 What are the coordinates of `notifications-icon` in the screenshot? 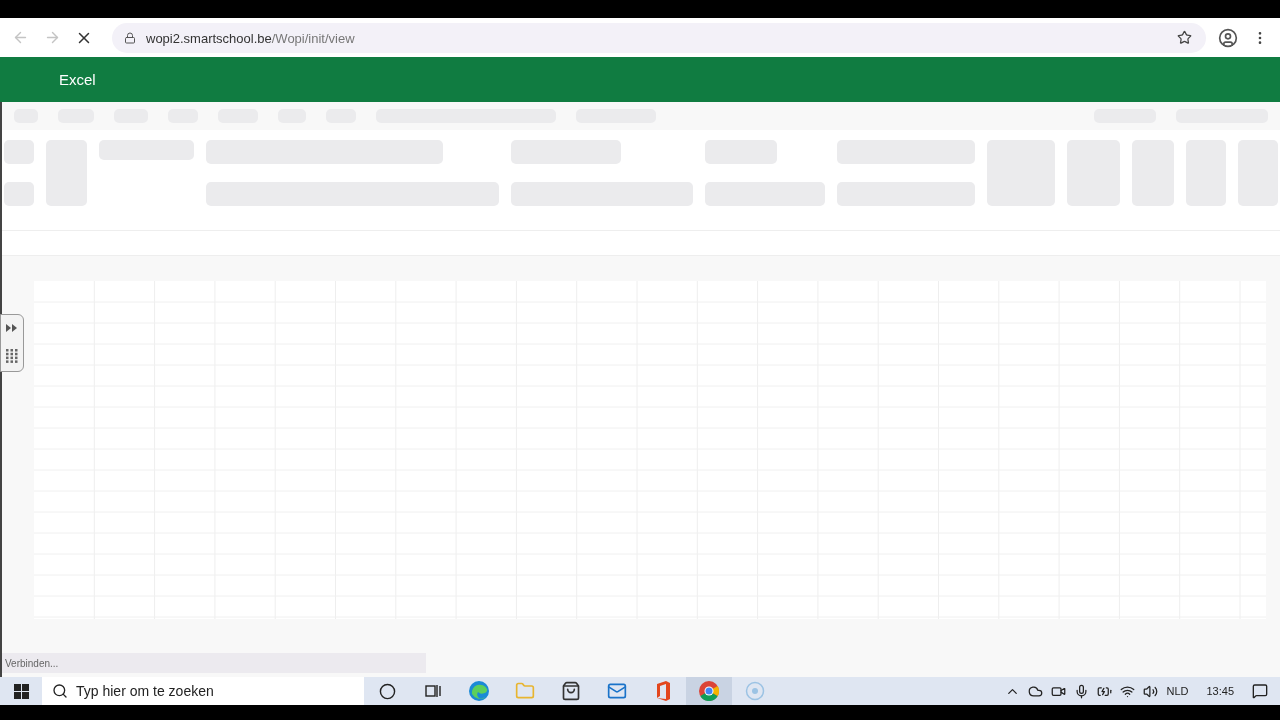 It's located at (1260, 691).